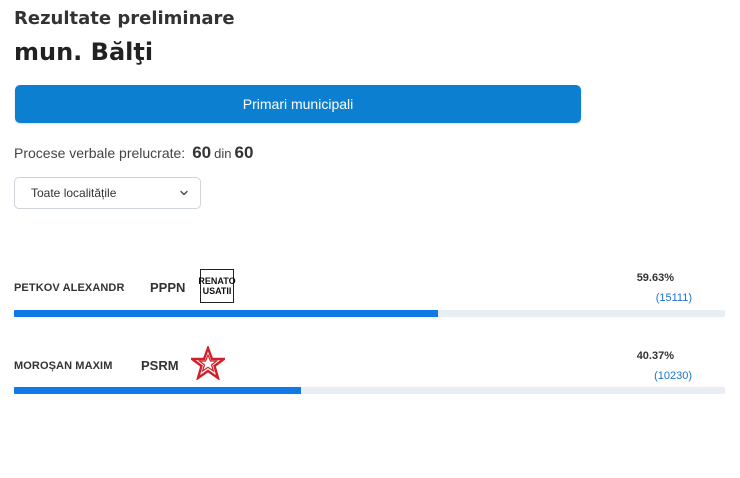 The width and height of the screenshot is (740, 478). What do you see at coordinates (74, 193) in the screenshot?
I see `locality-select-value: Toate localitățile` at bounding box center [74, 193].